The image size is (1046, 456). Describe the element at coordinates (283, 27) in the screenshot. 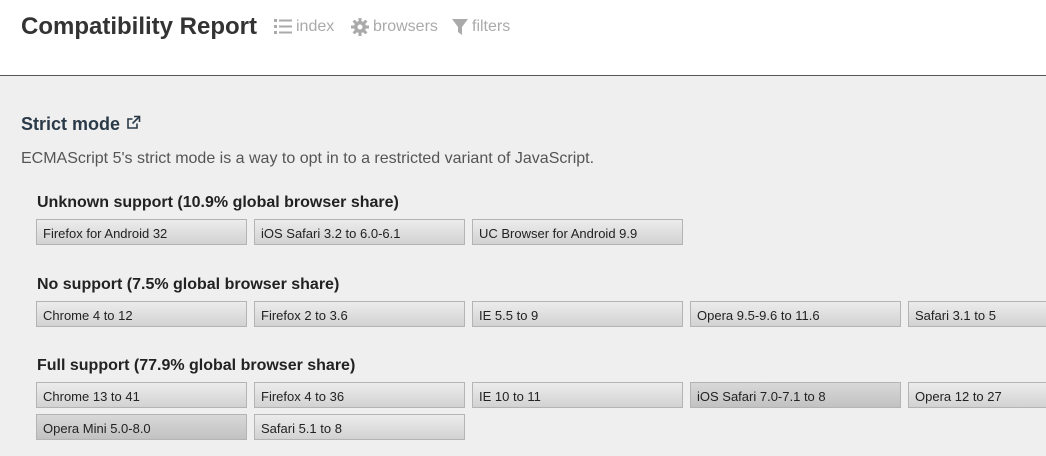

I see `list-icon` at that location.